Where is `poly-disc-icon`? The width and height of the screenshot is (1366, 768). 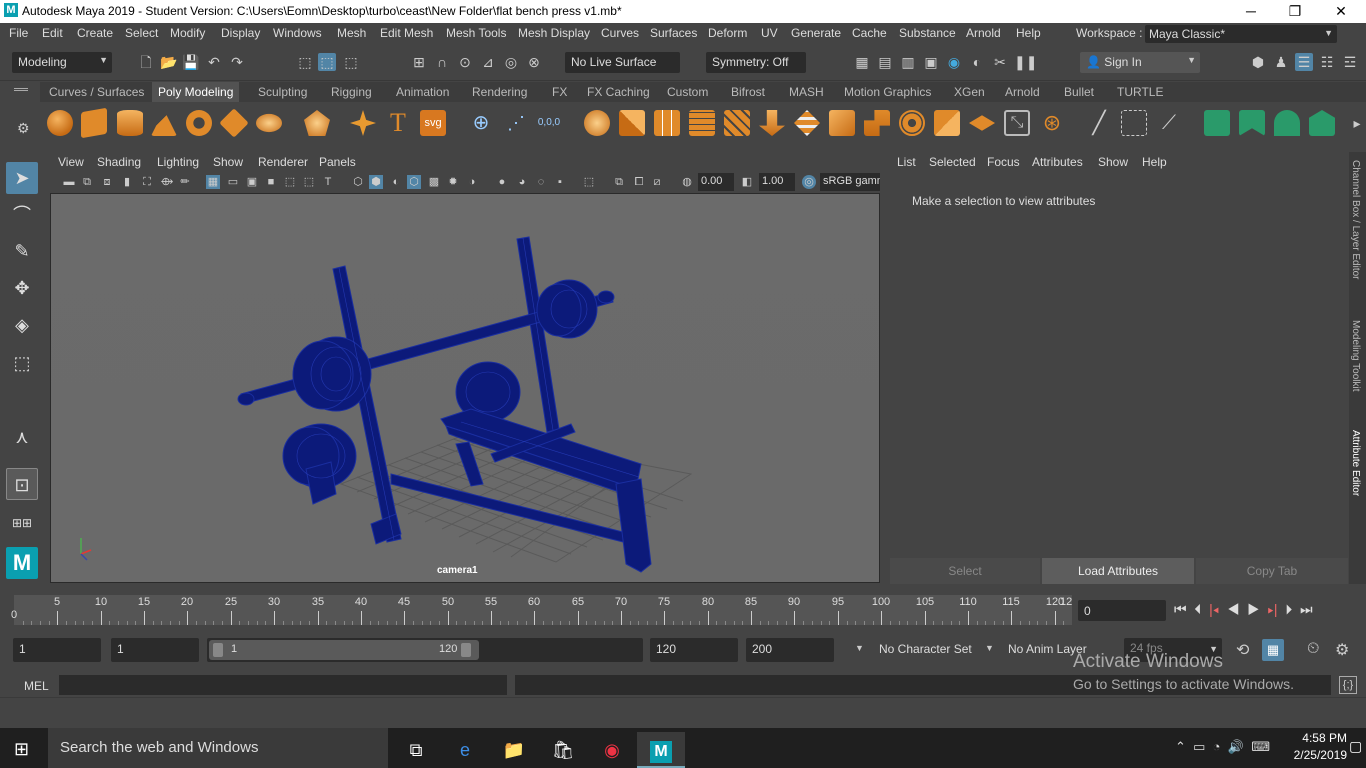 poly-disc-icon is located at coordinates (269, 123).